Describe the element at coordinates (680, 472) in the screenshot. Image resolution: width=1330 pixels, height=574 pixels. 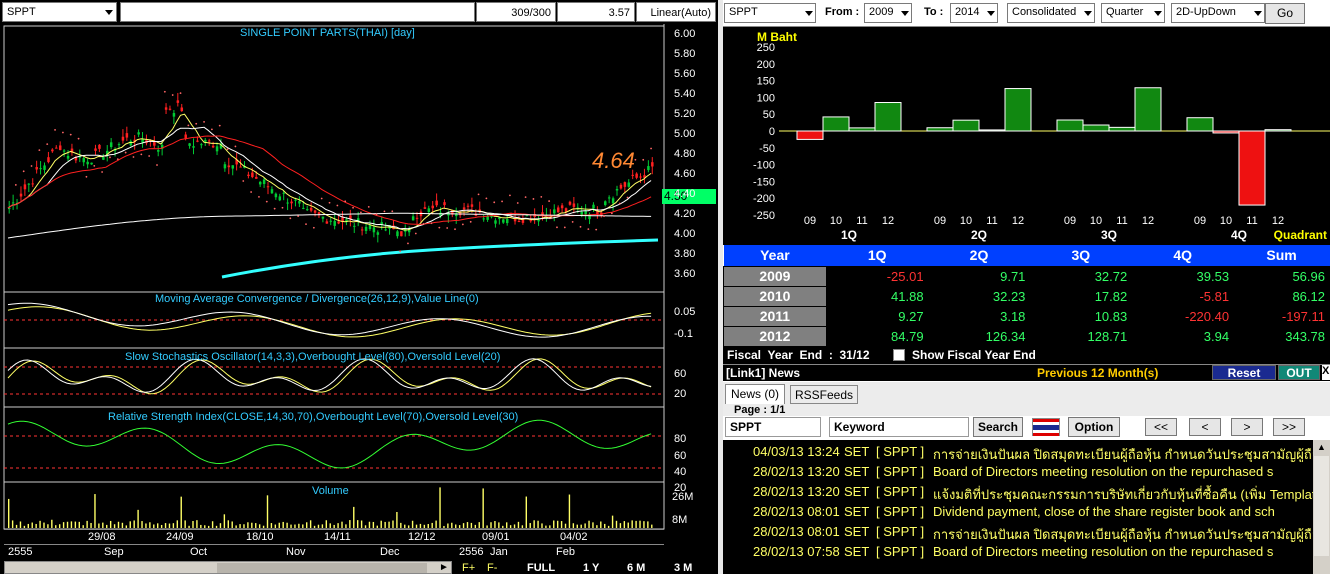
I see `rsi-axis-label: 40` at that location.